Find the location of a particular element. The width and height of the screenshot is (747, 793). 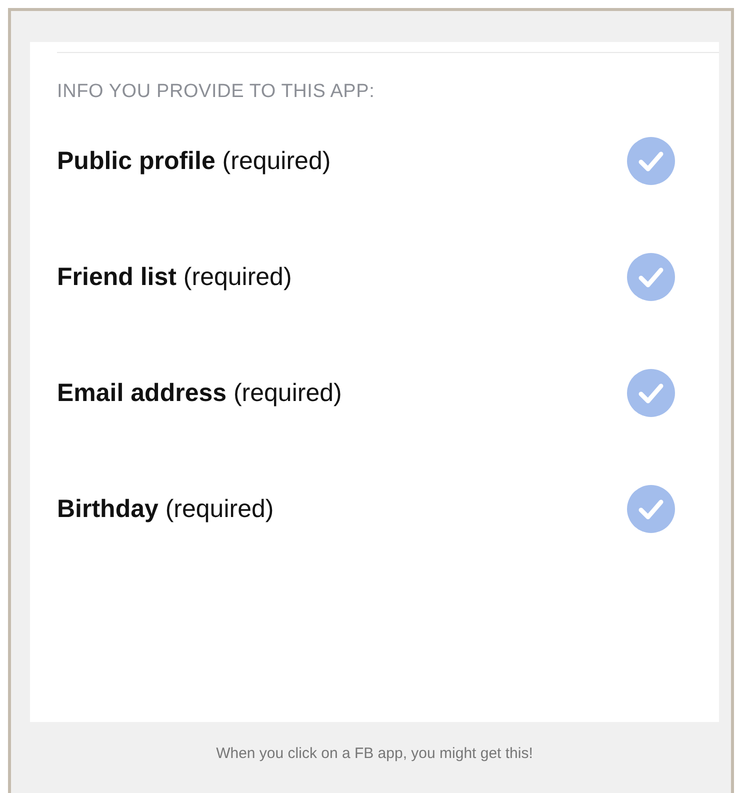

permission-label: Public profile (required) is located at coordinates (194, 161).